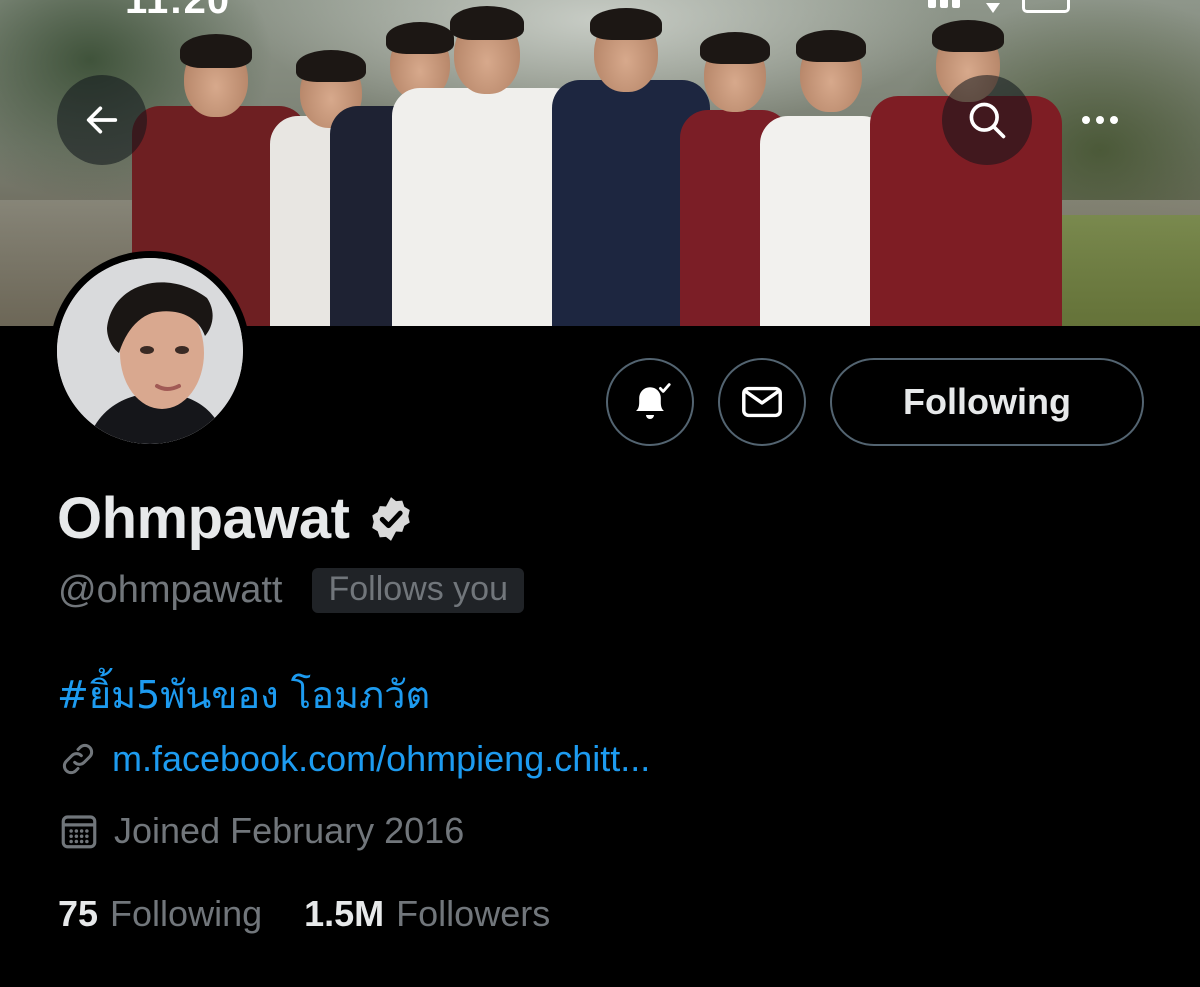 The width and height of the screenshot is (1200, 987). I want to click on arrow-left-icon, so click(102, 120).